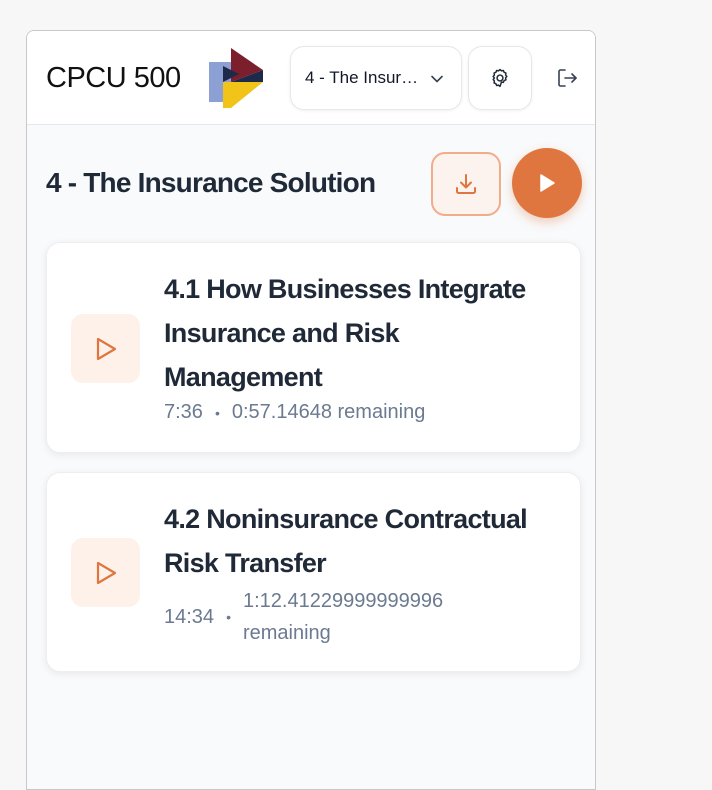 This screenshot has height=790, width=712. I want to click on lesson-meta: 7:36 • 0:57.14648 remaining, so click(294, 412).